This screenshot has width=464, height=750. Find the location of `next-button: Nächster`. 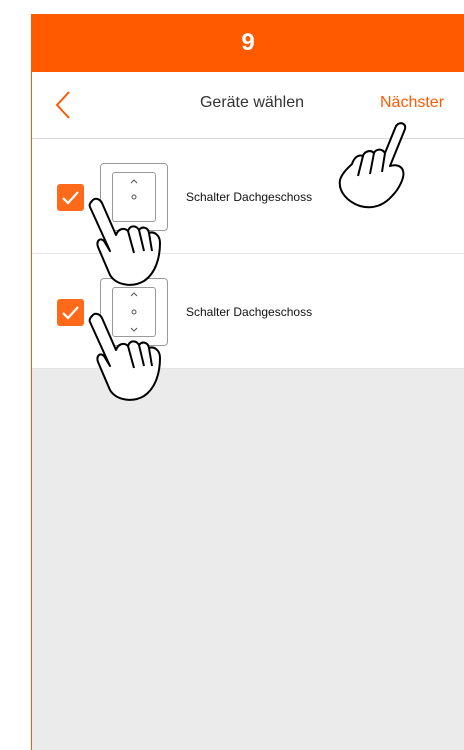

next-button: Nächster is located at coordinates (412, 103).